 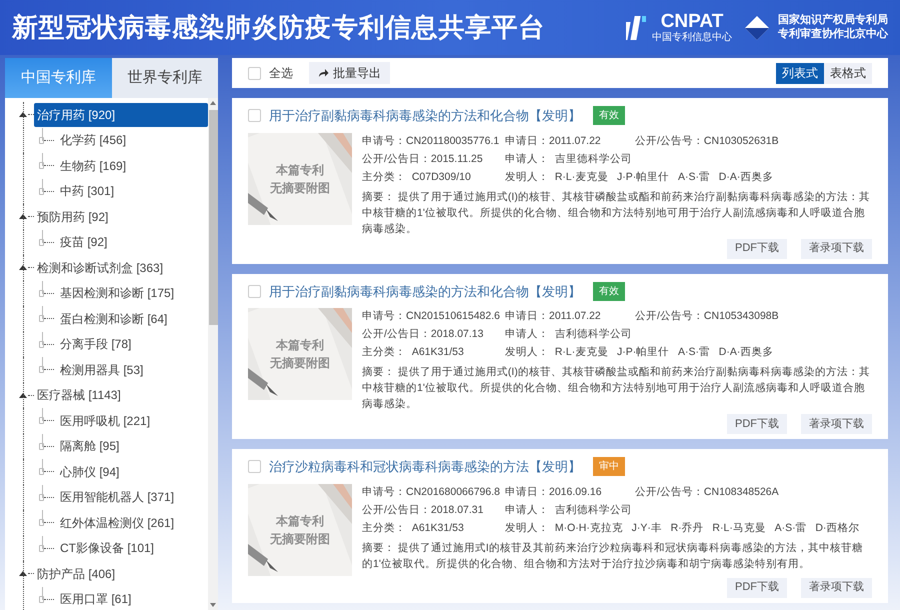 What do you see at coordinates (100, 268) in the screenshot?
I see `tree-item: 检测和诊断试剂盒 [363]` at bounding box center [100, 268].